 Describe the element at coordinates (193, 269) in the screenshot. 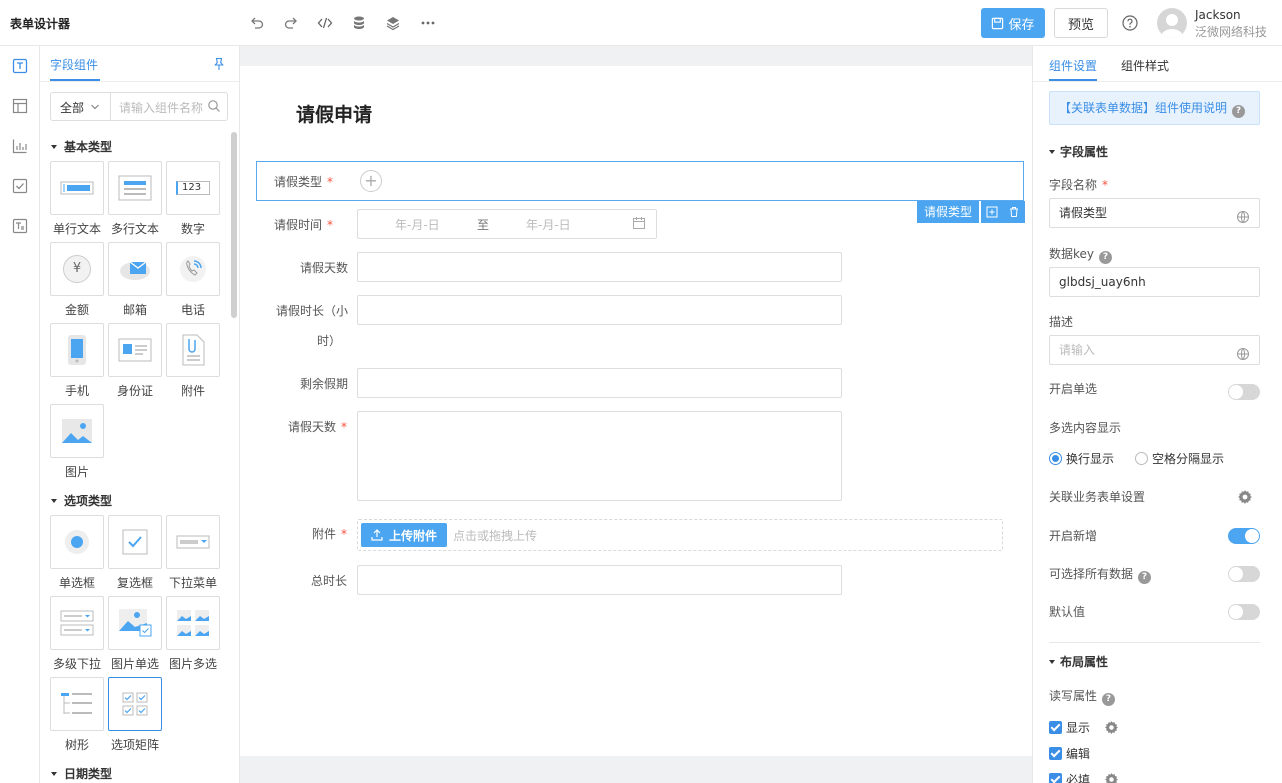

I see `phone-icon` at that location.